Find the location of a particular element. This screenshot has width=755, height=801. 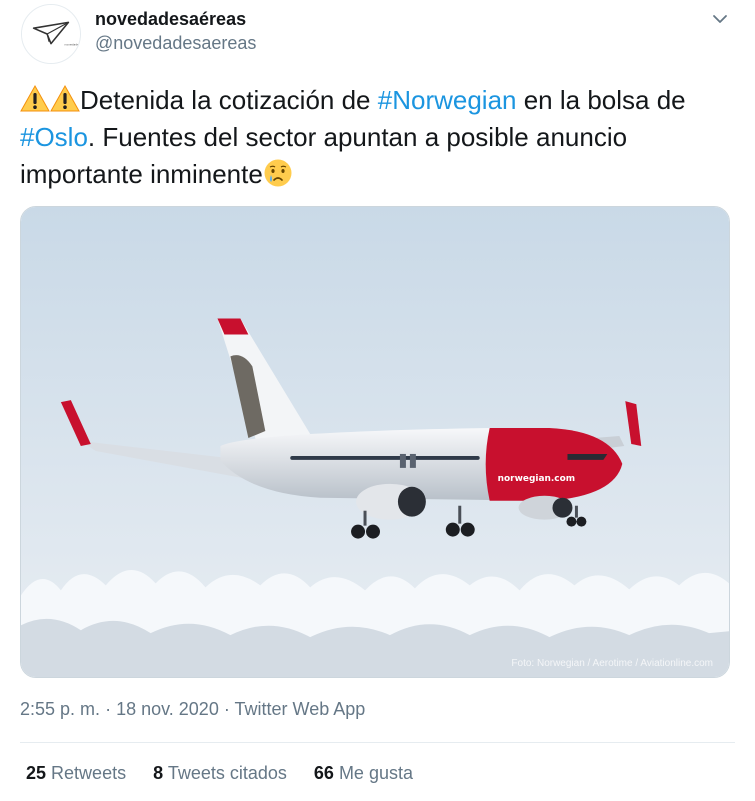

quotes-label: Tweets citados is located at coordinates (227, 773).